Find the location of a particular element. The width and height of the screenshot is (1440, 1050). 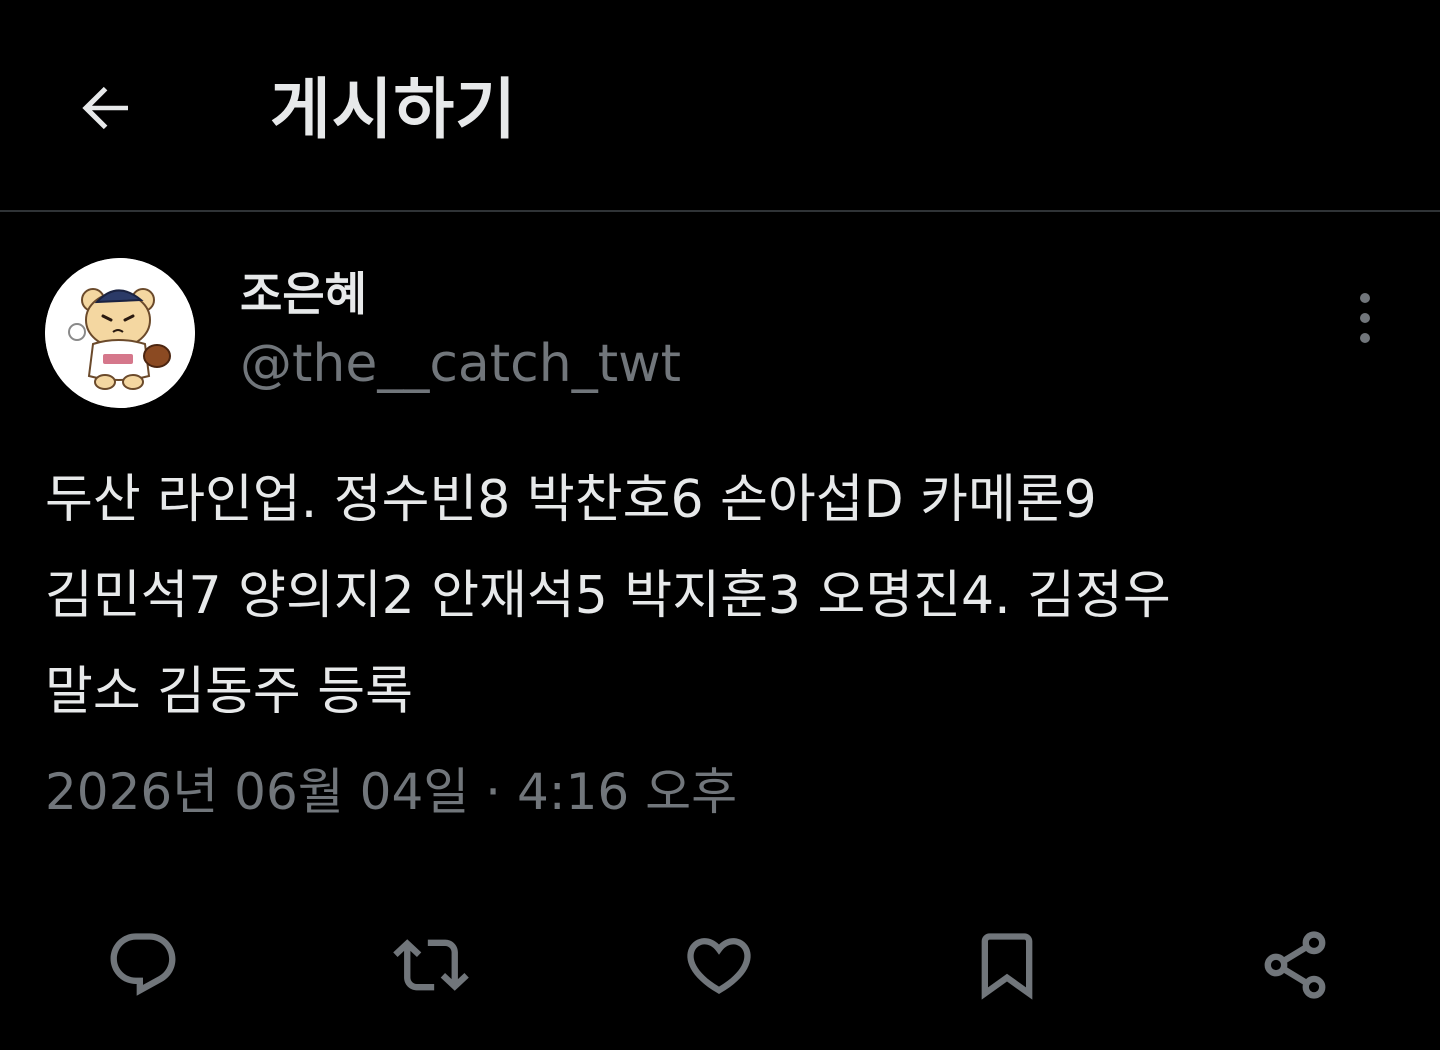

bookmark-icon is located at coordinates (1007, 966).